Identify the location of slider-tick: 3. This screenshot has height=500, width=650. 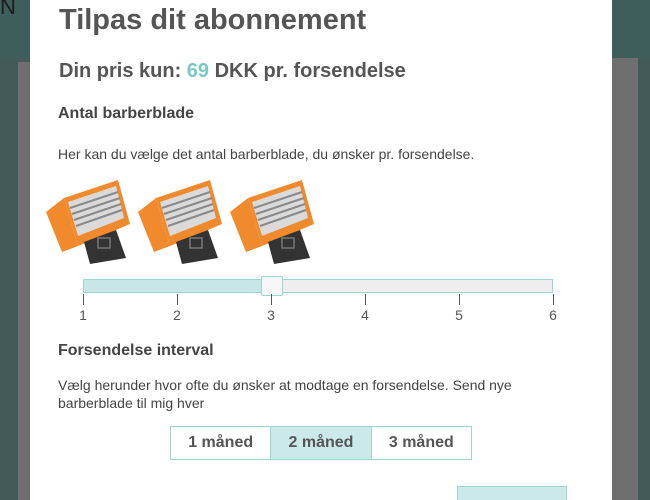
(271, 308).